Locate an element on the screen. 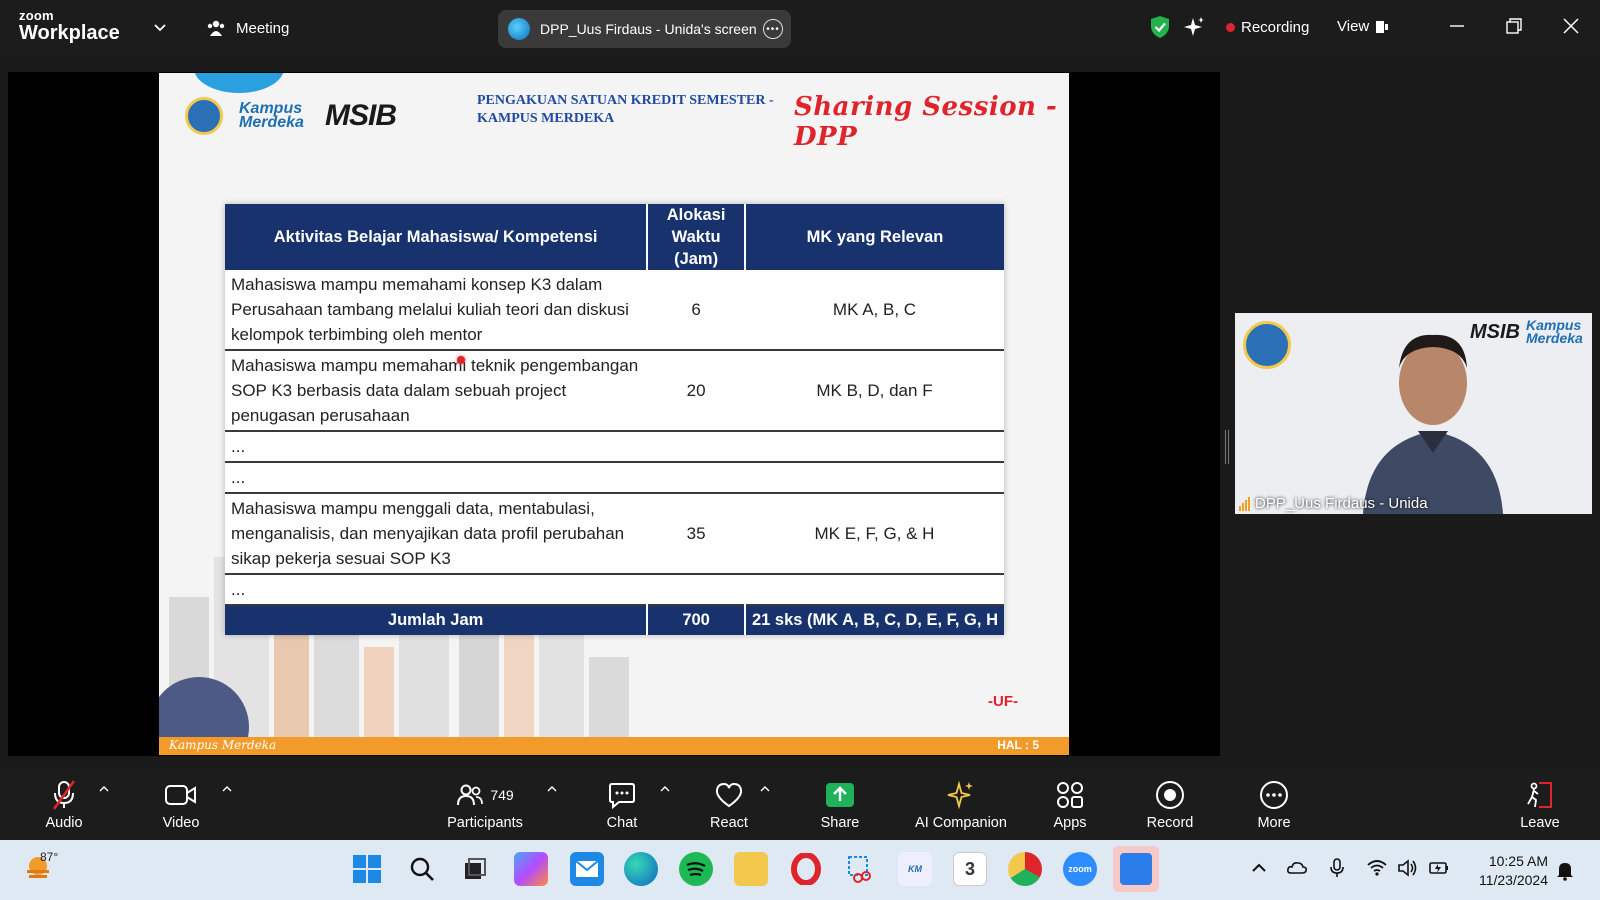  slide-decor-circle is located at coordinates (239, 83).